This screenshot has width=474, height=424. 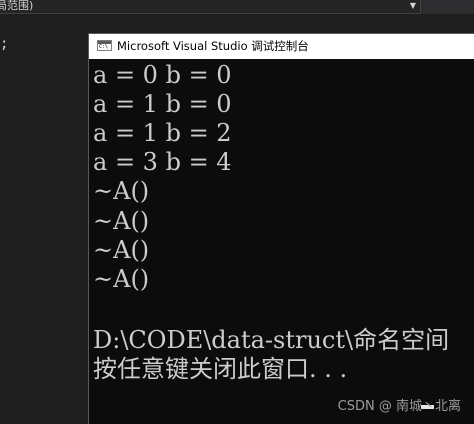 I want to click on console-title: Microsoft Visual Studio 调试控制台, so click(x=213, y=46).